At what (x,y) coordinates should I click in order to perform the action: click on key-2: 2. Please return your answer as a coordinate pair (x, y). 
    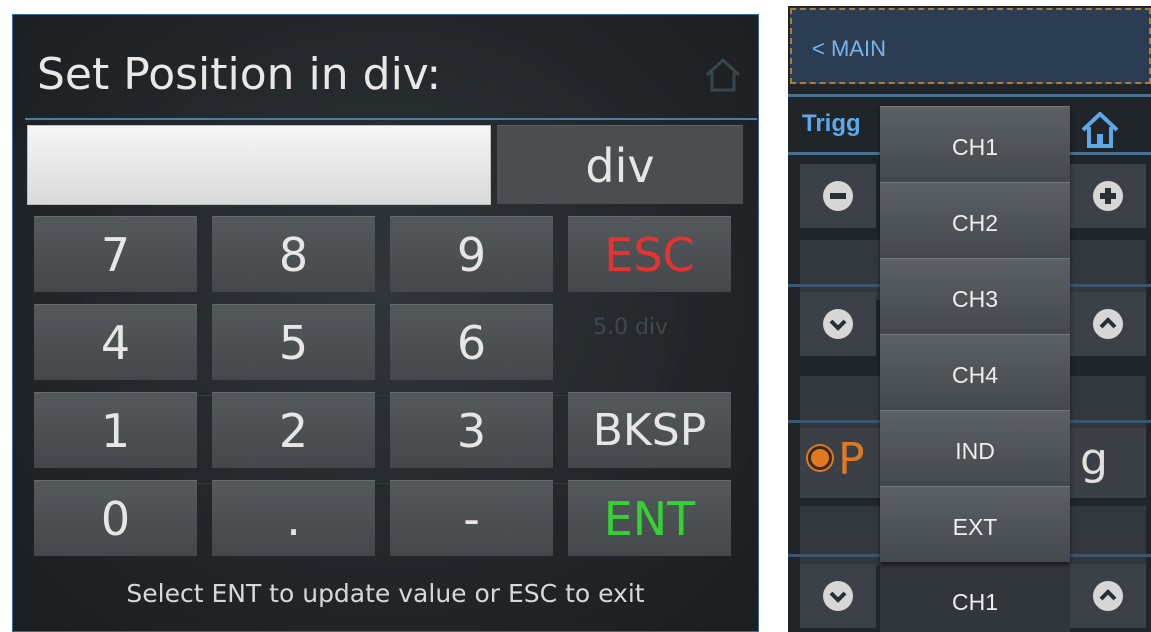
    Looking at the image, I should click on (293, 430).